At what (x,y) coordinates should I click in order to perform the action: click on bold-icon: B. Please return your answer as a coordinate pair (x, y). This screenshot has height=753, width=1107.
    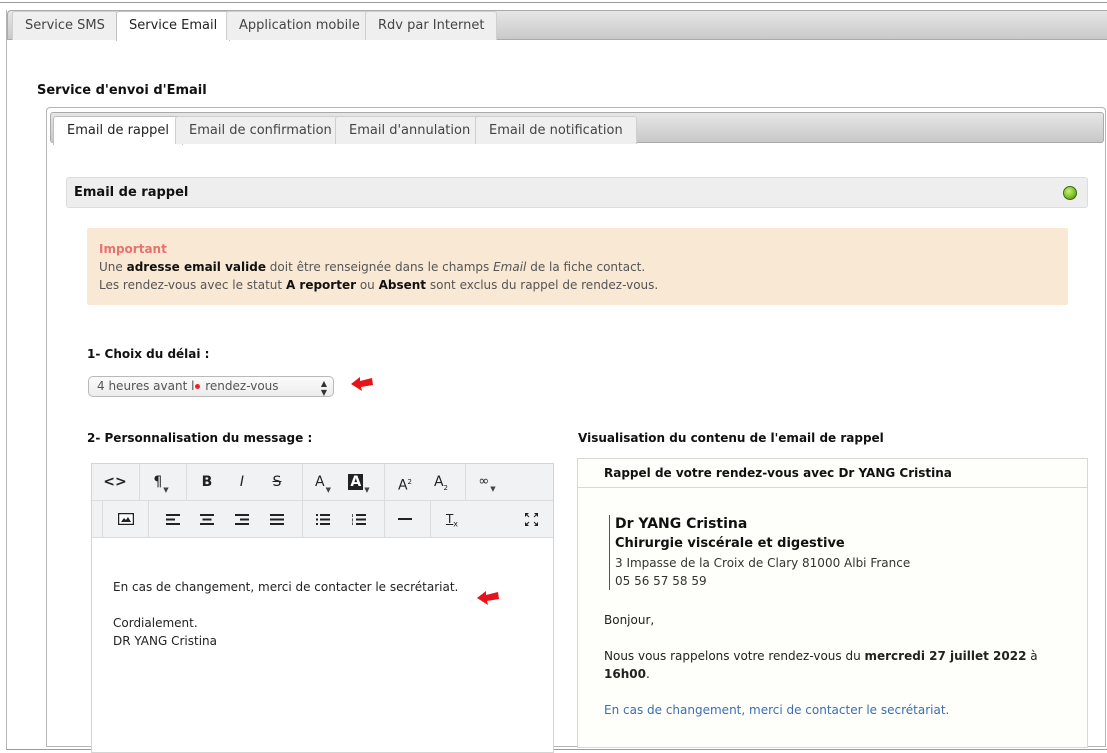
    Looking at the image, I should click on (207, 482).